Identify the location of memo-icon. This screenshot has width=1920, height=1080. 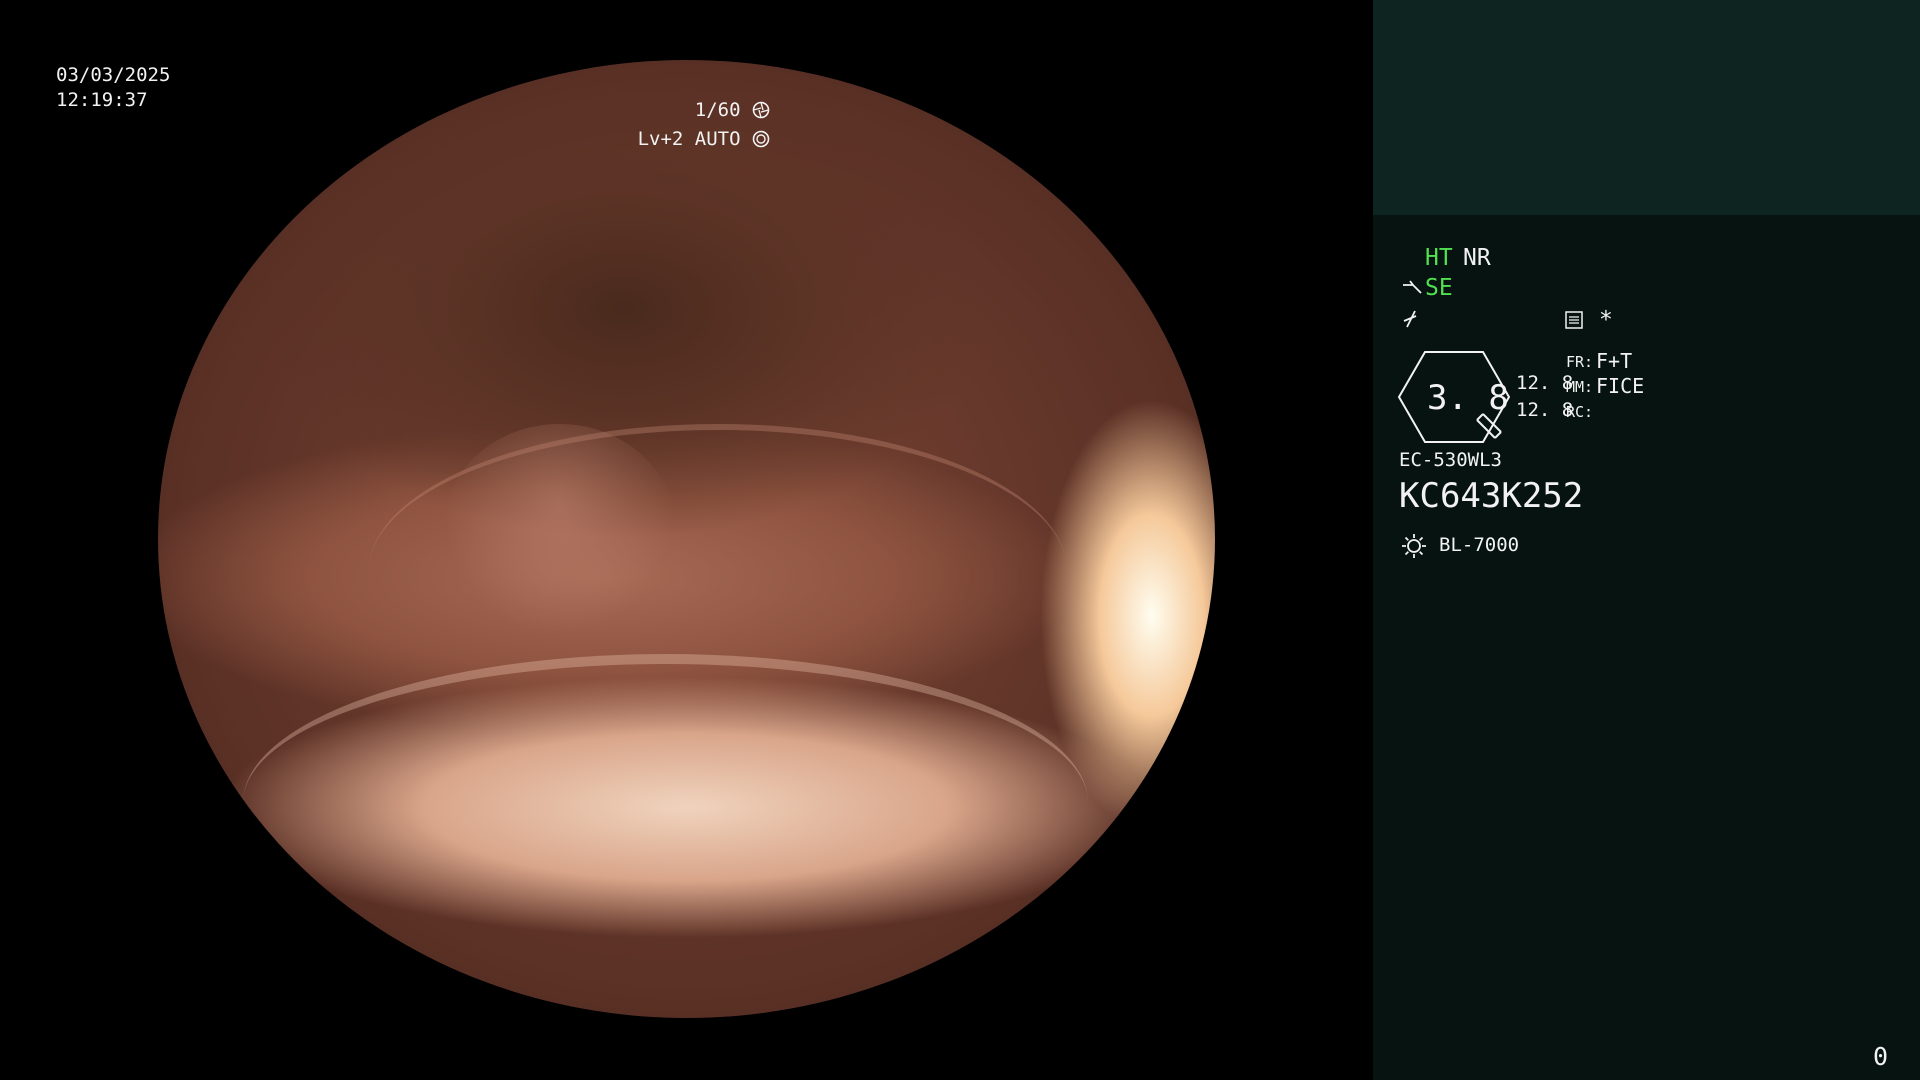
(1574, 320).